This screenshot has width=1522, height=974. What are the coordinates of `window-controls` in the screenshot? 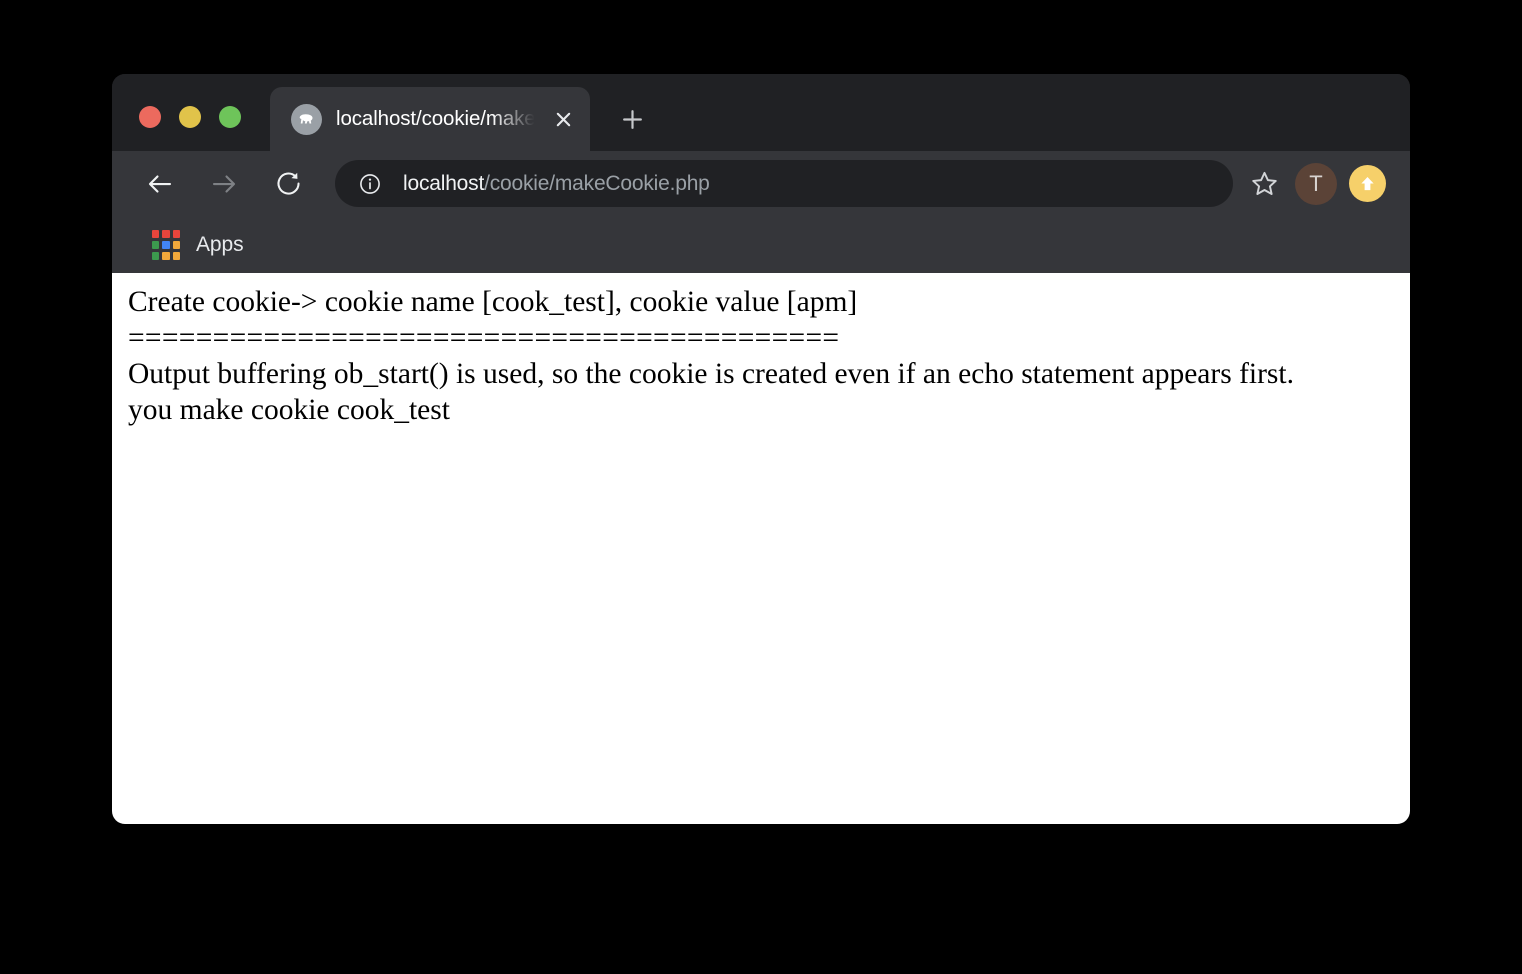 It's located at (190, 117).